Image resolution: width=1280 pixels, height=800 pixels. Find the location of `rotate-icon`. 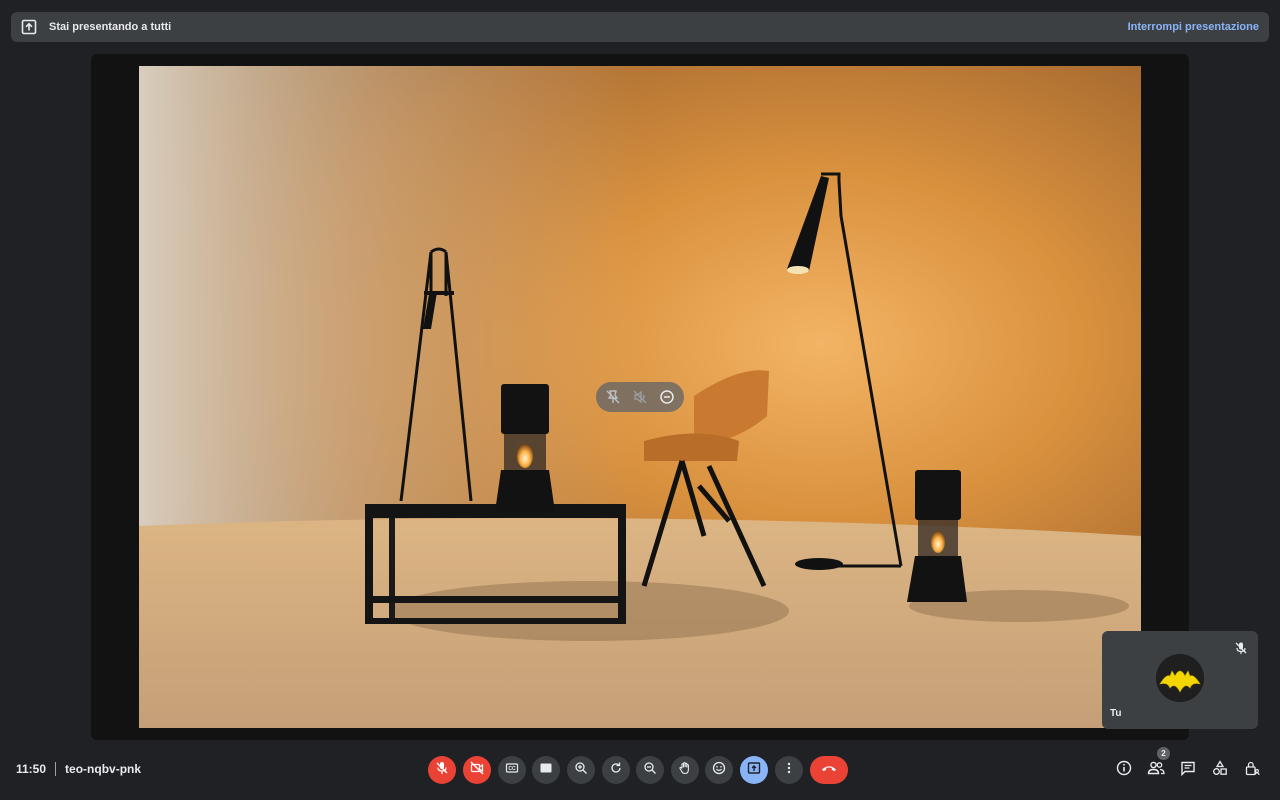

rotate-icon is located at coordinates (616, 770).